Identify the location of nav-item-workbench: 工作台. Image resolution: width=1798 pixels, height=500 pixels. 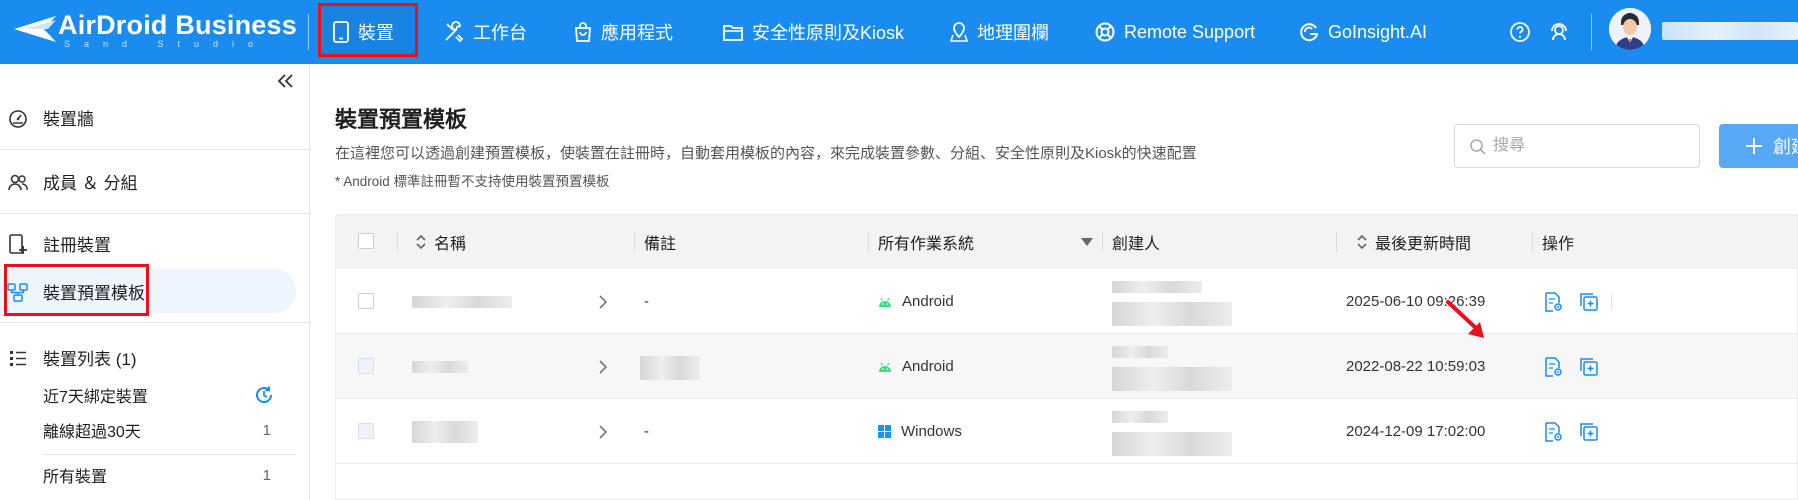
(485, 32).